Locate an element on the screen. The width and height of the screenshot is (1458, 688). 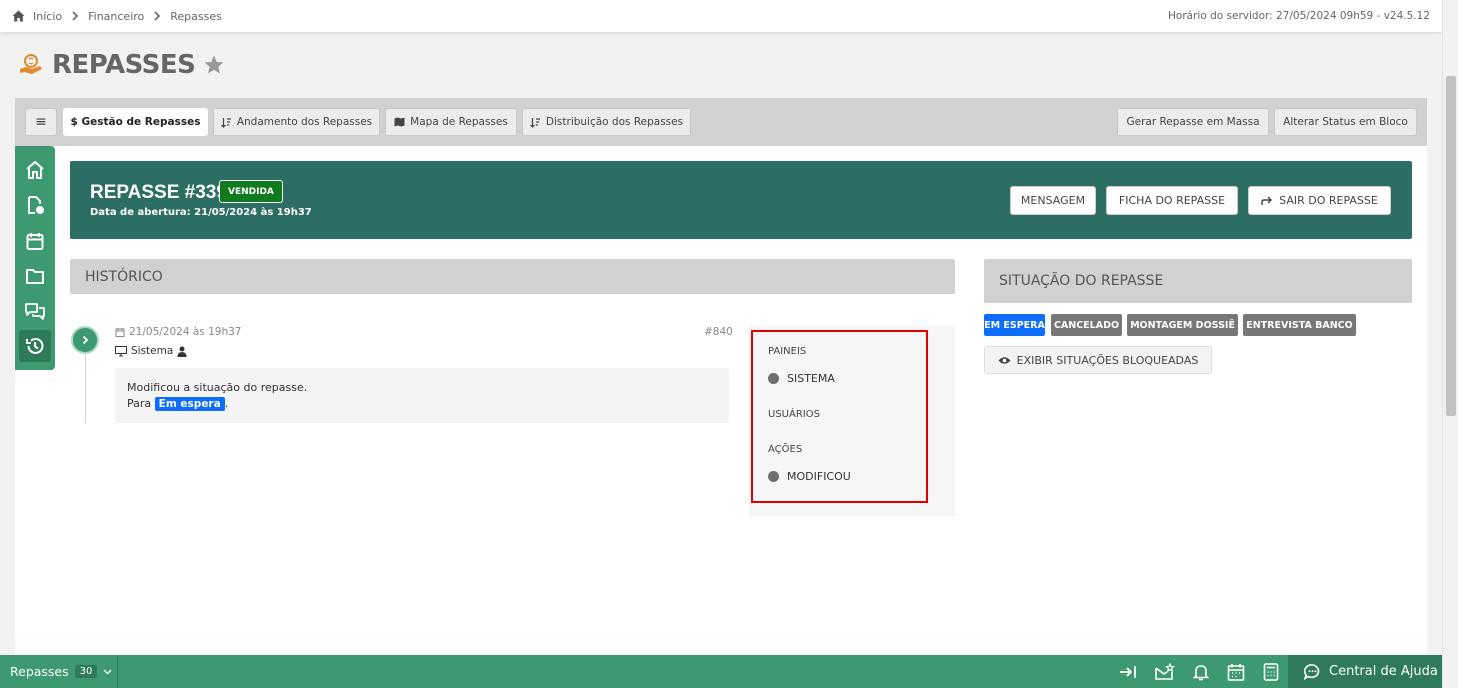
calendar-grid-icon is located at coordinates (1236, 672).